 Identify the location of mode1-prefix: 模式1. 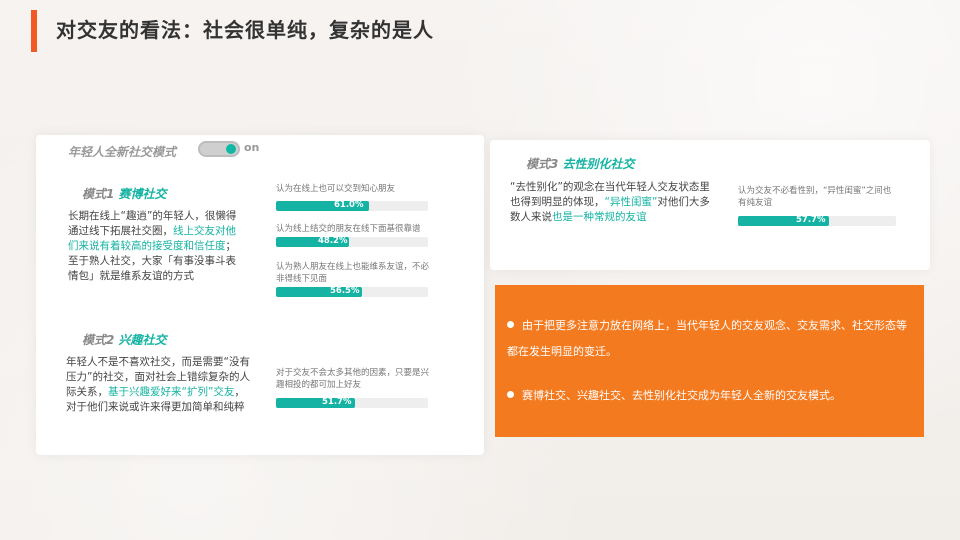
(98, 194).